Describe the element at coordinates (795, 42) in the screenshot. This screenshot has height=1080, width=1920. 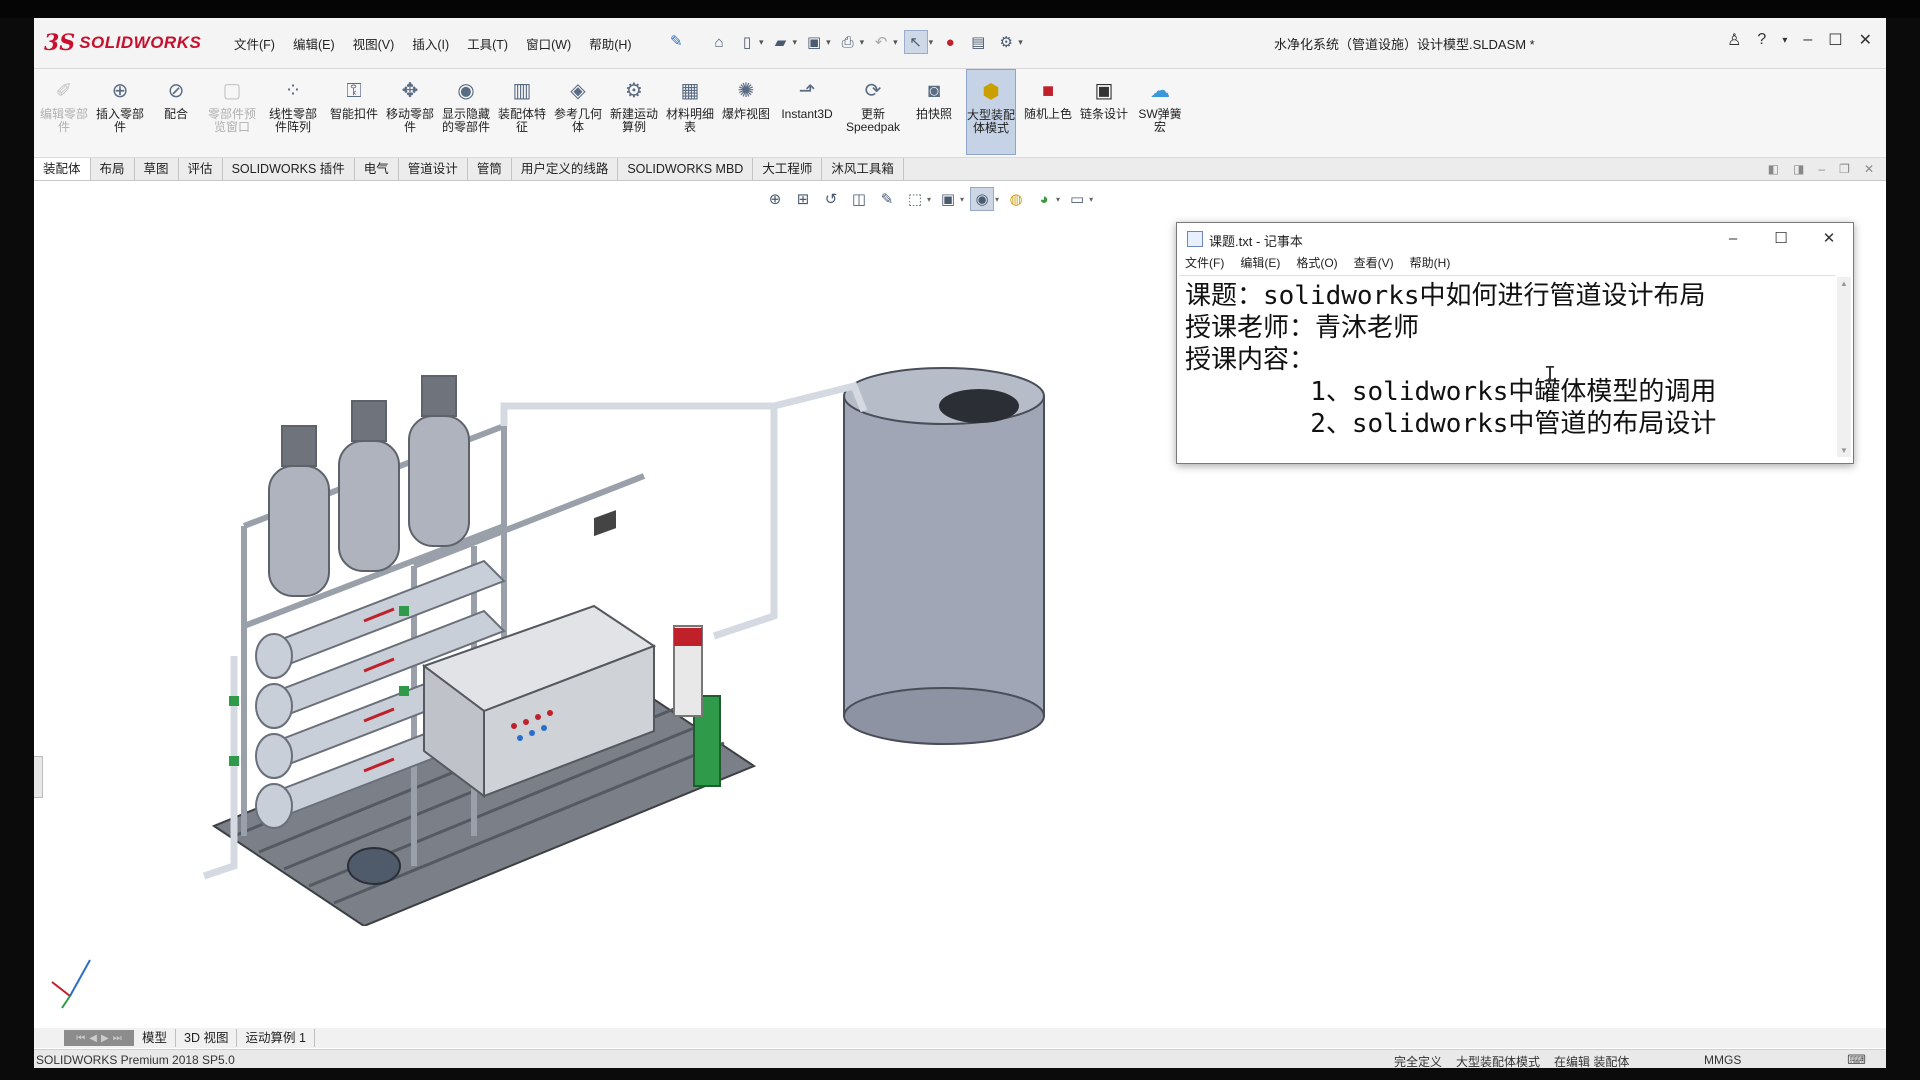
I see `open-dropdown-icon: ▾` at that location.